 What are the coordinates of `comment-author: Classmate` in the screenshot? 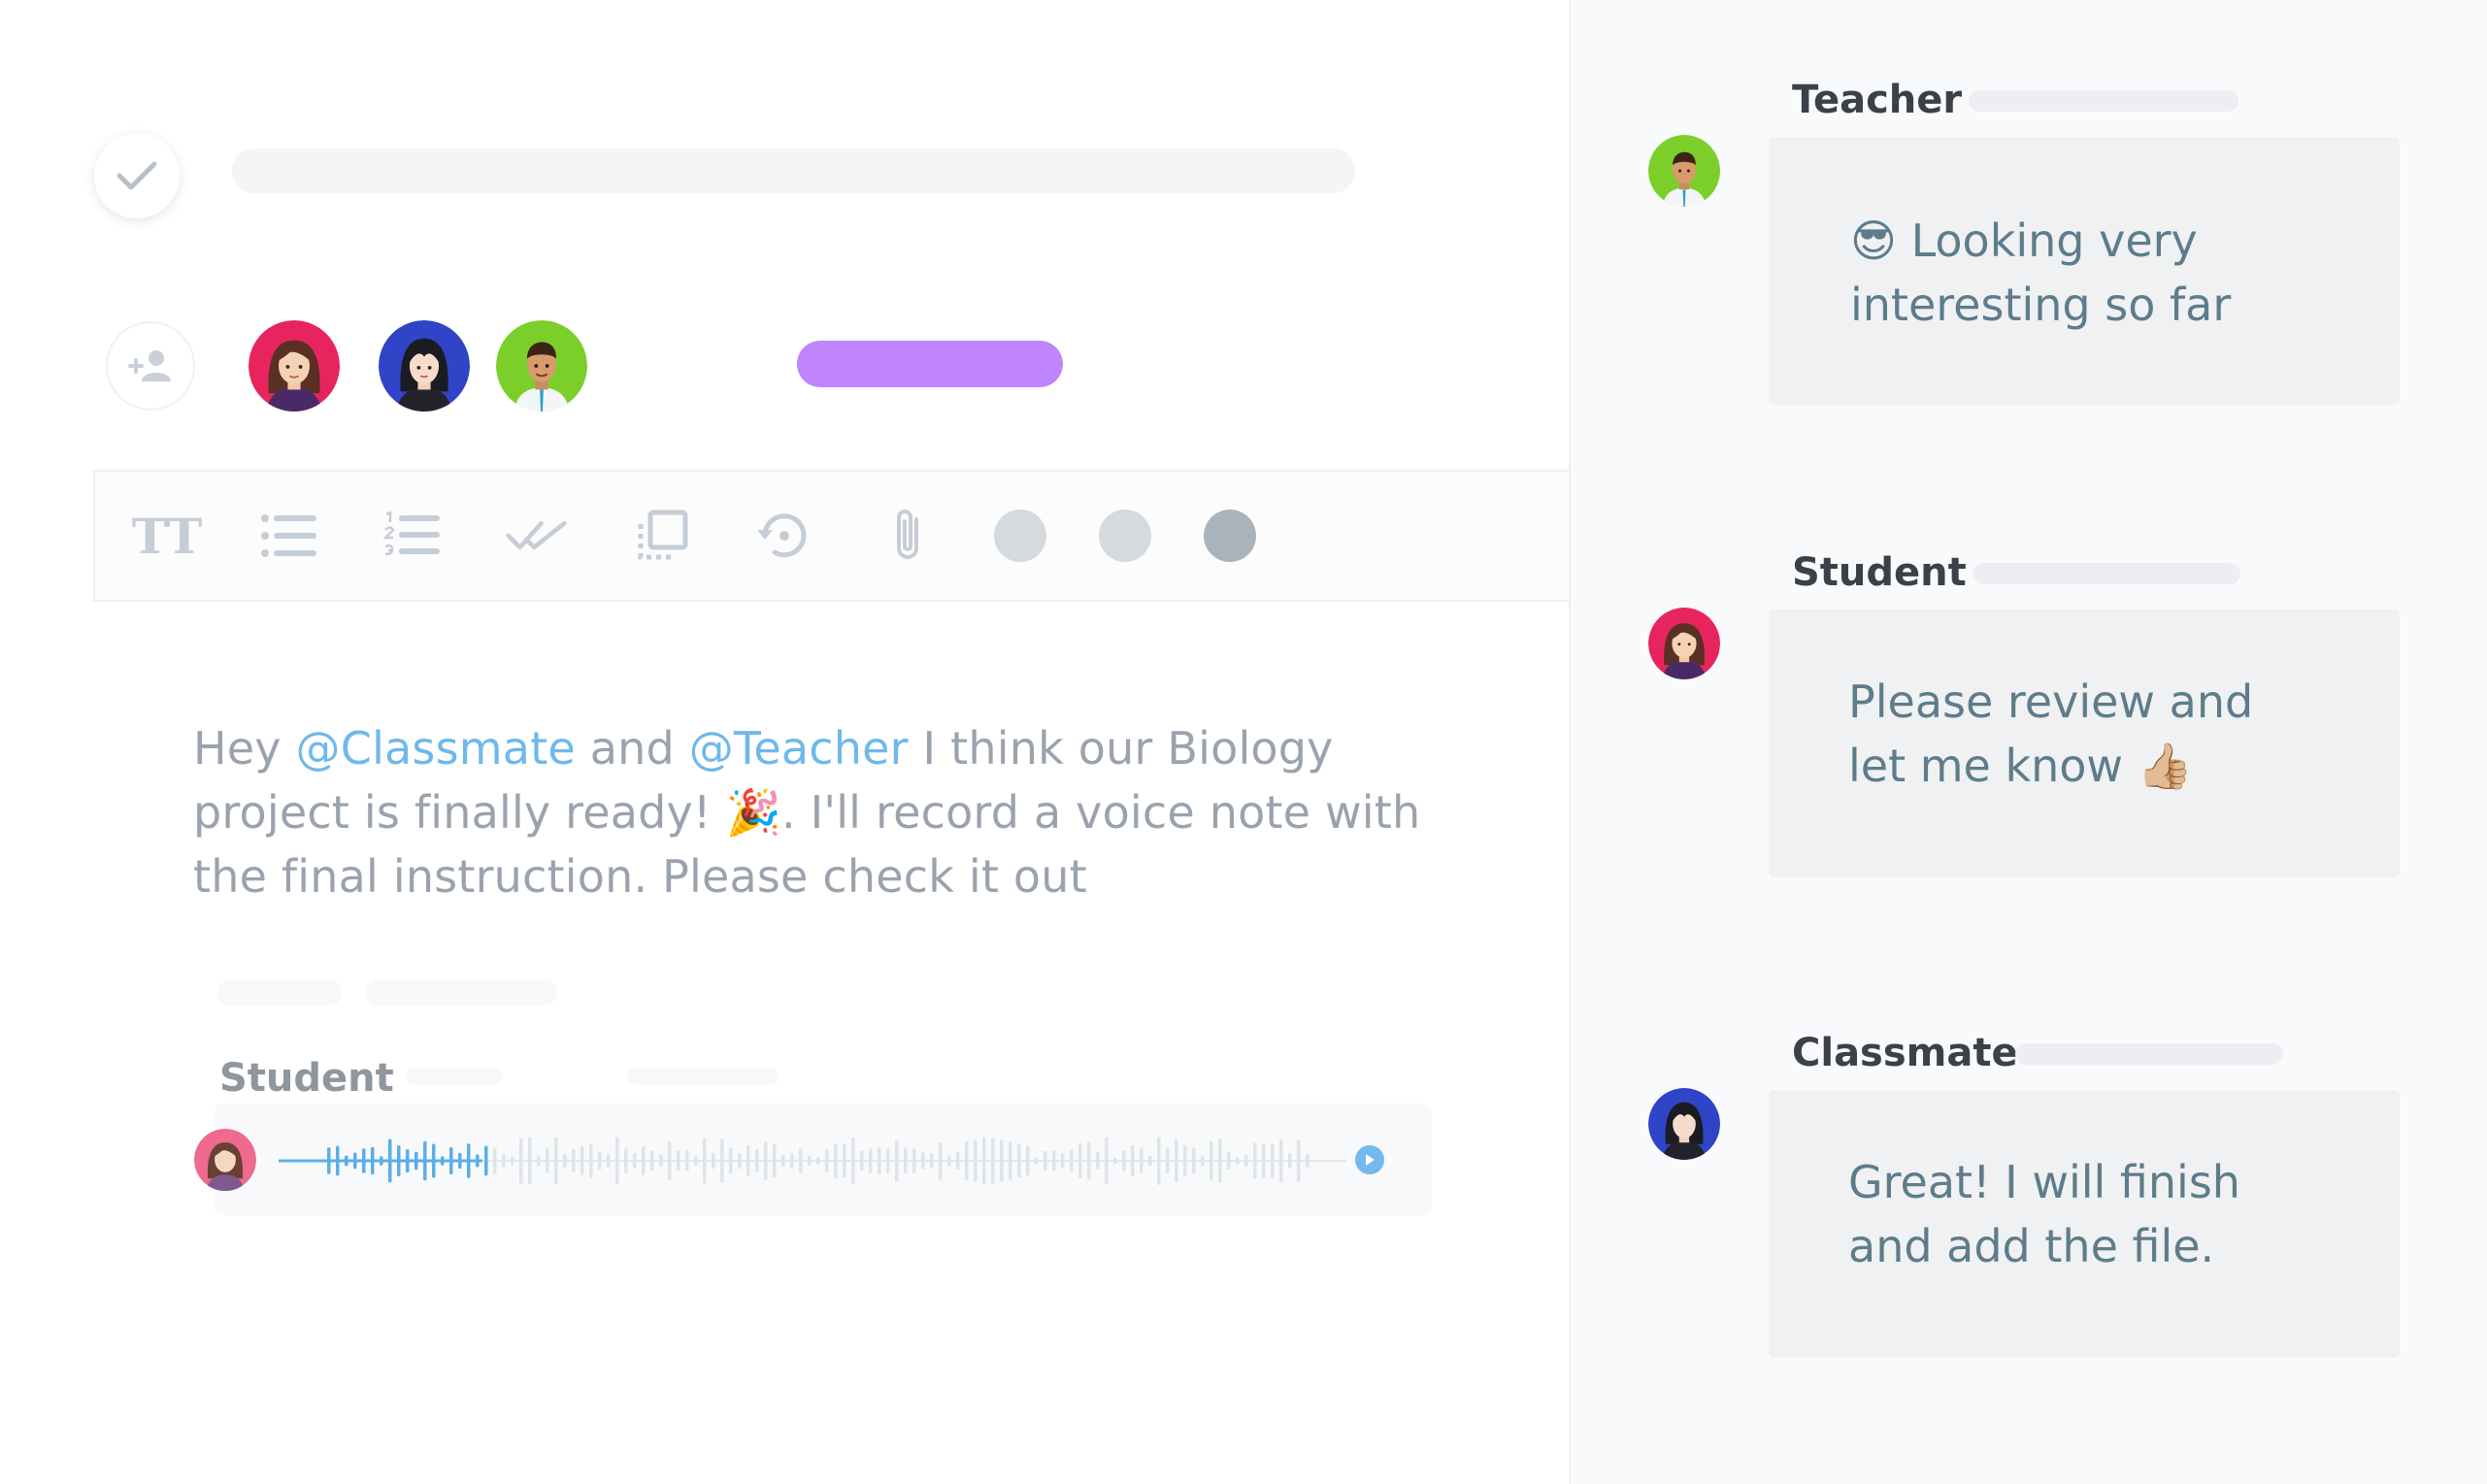 It's located at (1905, 1053).